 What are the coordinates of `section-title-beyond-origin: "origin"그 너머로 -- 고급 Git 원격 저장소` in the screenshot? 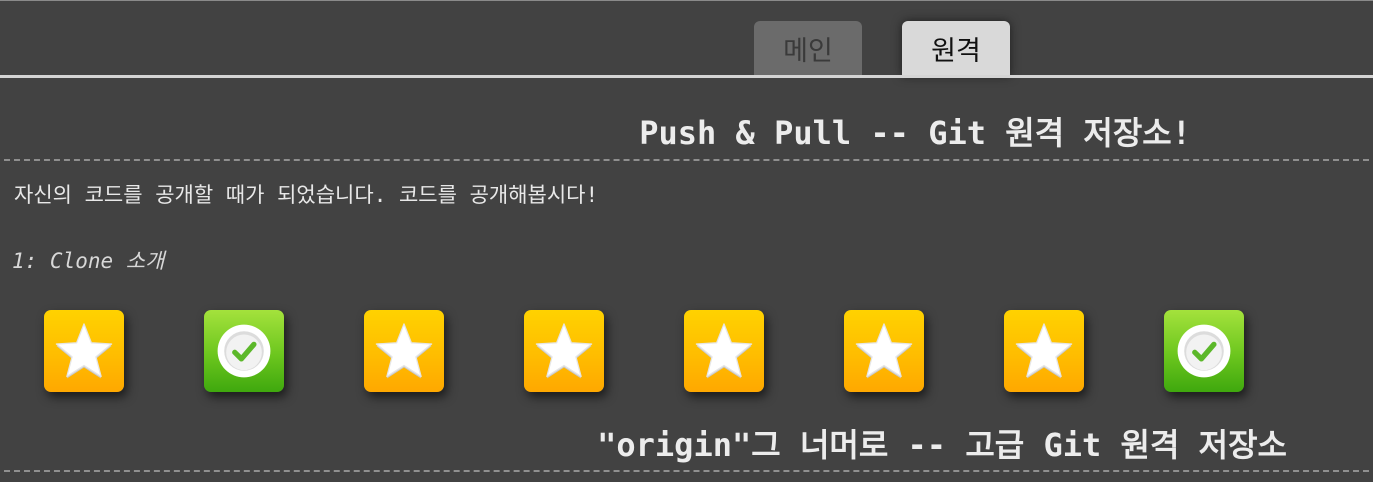 It's located at (942, 445).